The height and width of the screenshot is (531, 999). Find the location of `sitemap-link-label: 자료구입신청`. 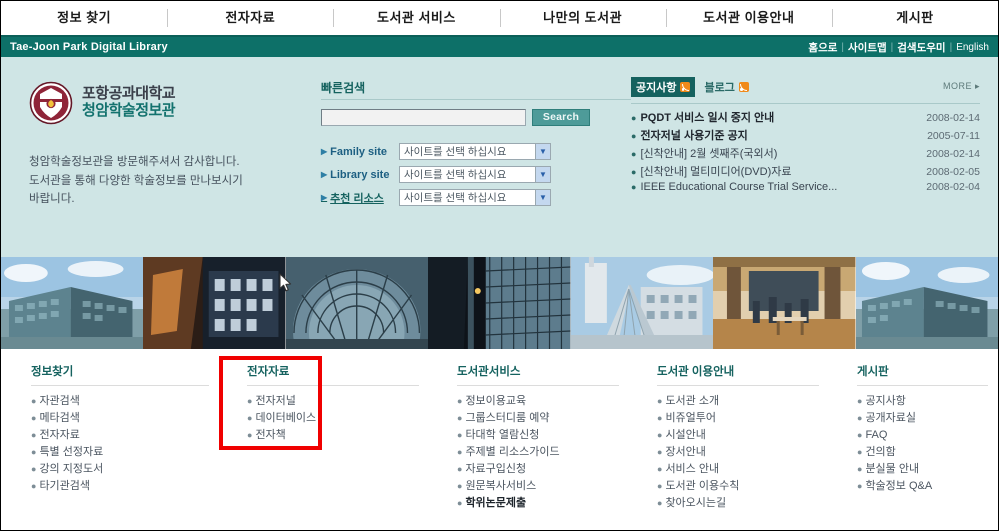

sitemap-link-label: 자료구입신청 is located at coordinates (496, 469).